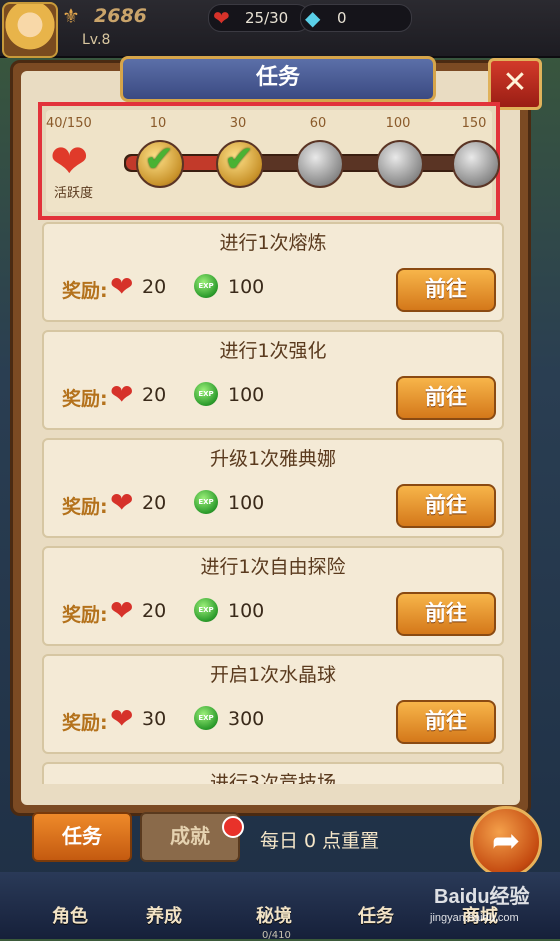 Image resolution: width=560 pixels, height=941 pixels. I want to click on wing-icon: ⚜, so click(71, 16).